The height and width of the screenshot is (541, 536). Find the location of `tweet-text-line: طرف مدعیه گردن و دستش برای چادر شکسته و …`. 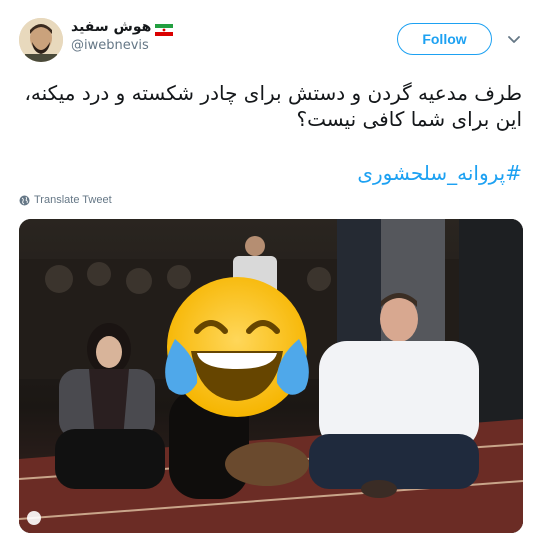

tweet-text-line: طرف مدعیه گردن و دستش برای چادر شکسته و … is located at coordinates (273, 93).